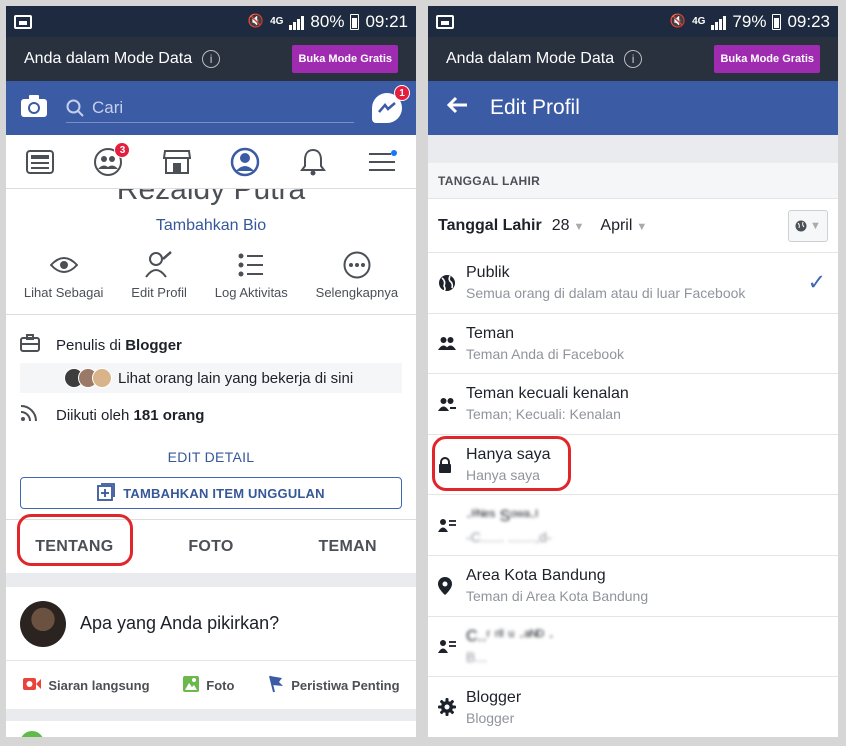  What do you see at coordinates (488, 273) in the screenshot?
I see `option-title: Publik` at bounding box center [488, 273].